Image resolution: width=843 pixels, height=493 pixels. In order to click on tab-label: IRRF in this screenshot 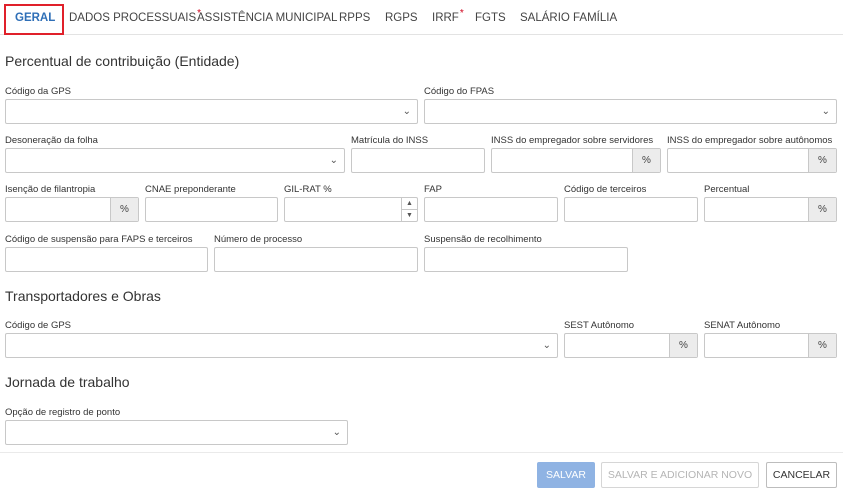, I will do `click(445, 18)`.